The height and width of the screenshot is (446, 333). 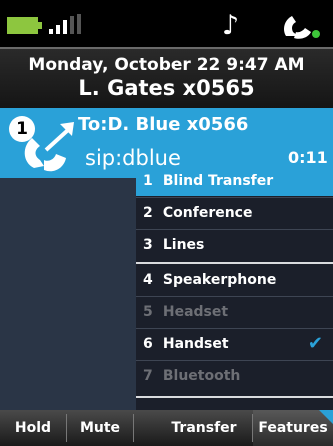 I want to click on menu-item-label: Lines, so click(x=183, y=245).